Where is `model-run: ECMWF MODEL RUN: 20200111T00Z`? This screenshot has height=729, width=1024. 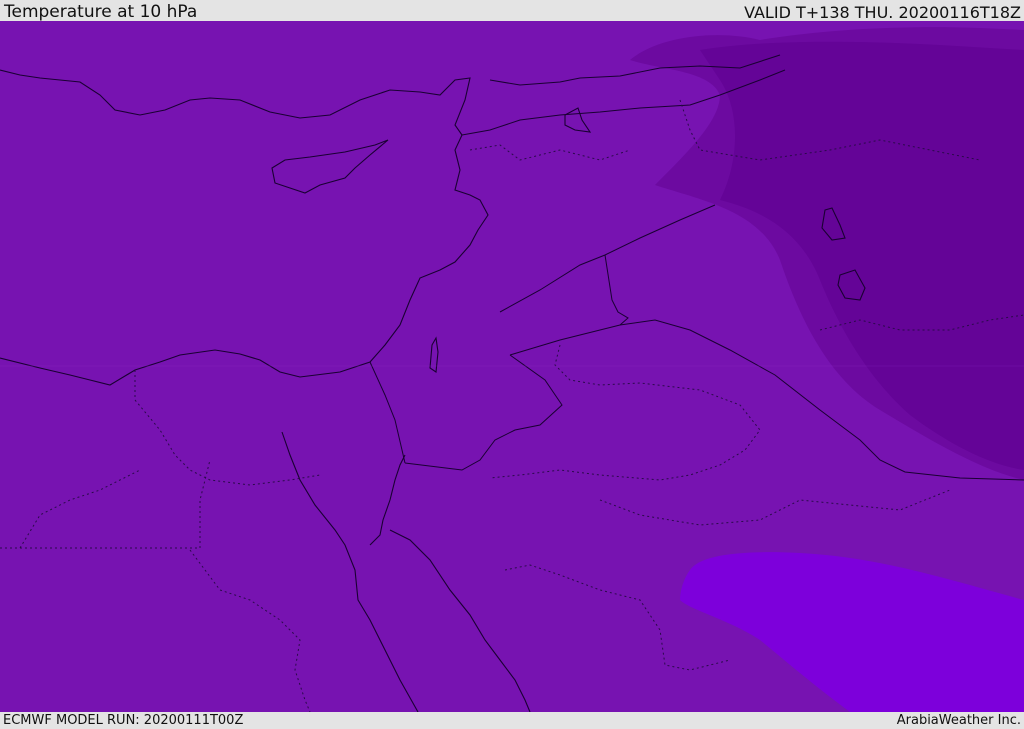
model-run: ECMWF MODEL RUN: 20200111T00Z is located at coordinates (123, 720).